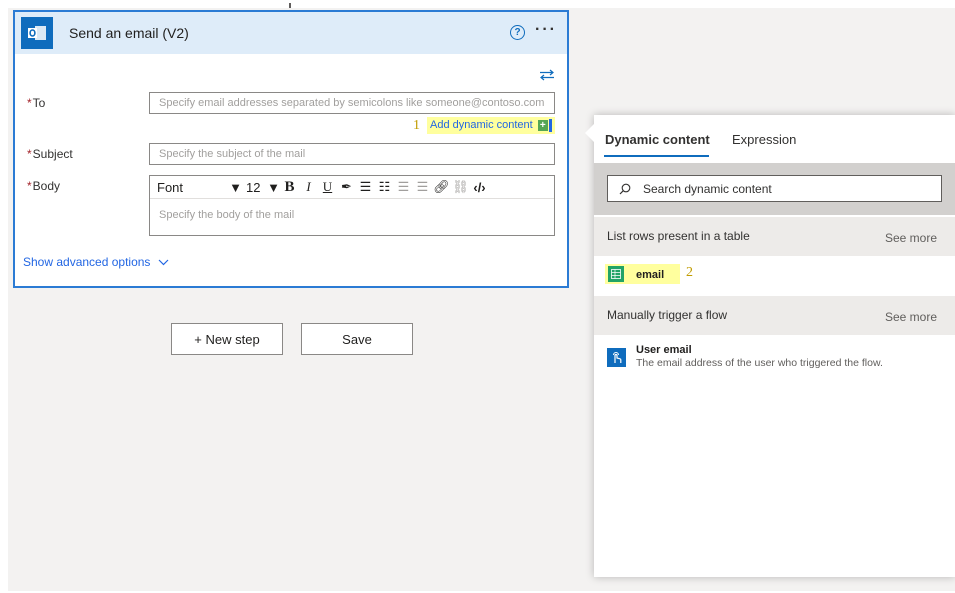  I want to click on annotation-number-1: 1, so click(416, 125).